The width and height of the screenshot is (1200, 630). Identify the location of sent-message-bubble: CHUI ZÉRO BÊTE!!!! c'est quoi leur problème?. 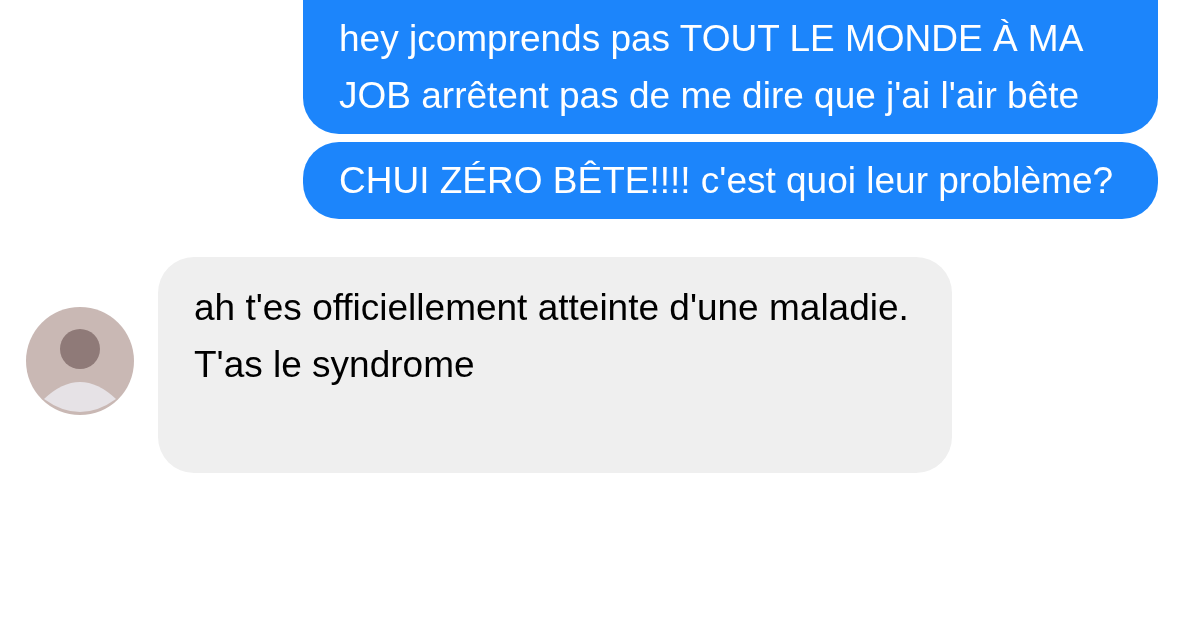
(730, 180).